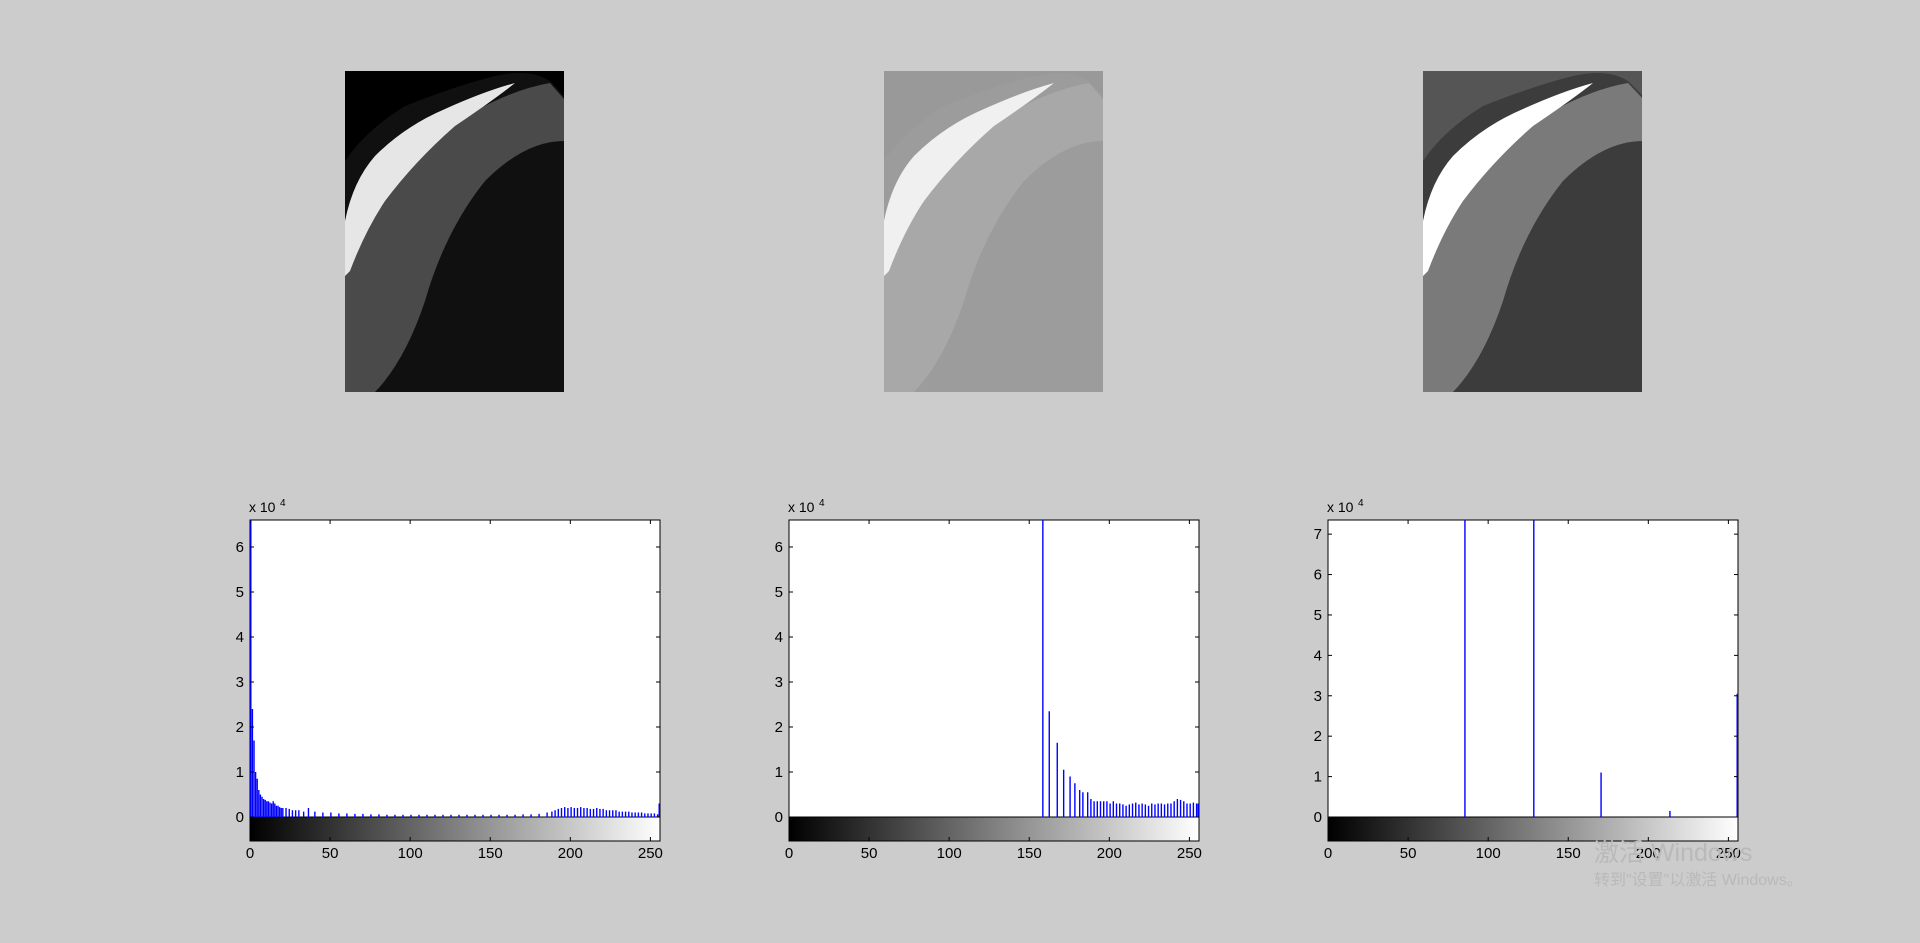  What do you see at coordinates (1318, 534) in the screenshot?
I see `y-tick-label: 7` at bounding box center [1318, 534].